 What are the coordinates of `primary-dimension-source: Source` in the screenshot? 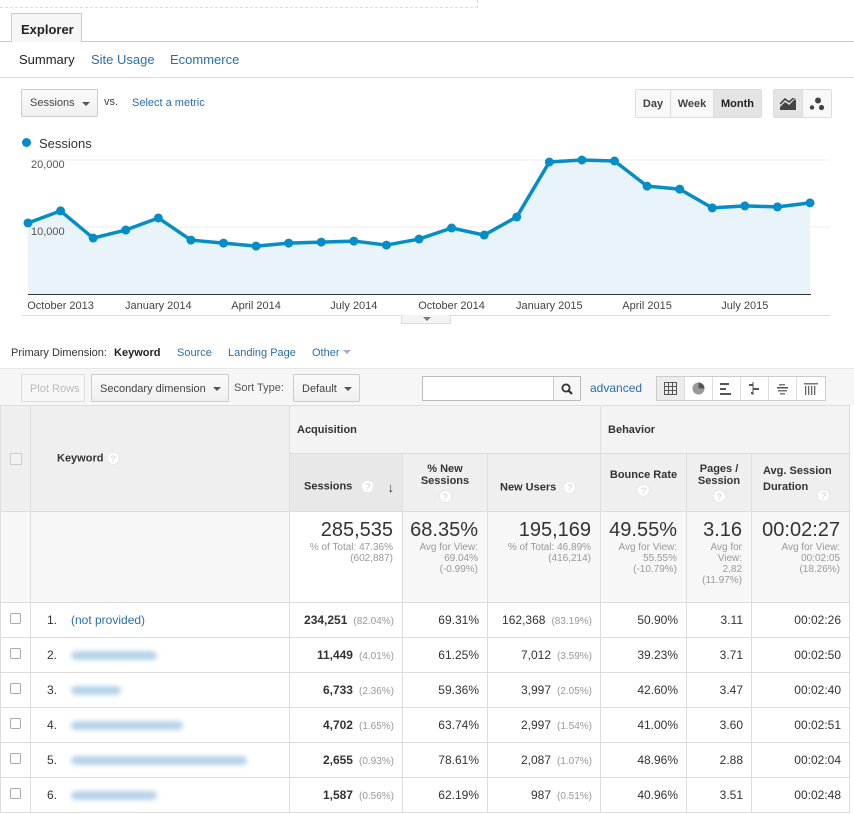 It's located at (194, 353).